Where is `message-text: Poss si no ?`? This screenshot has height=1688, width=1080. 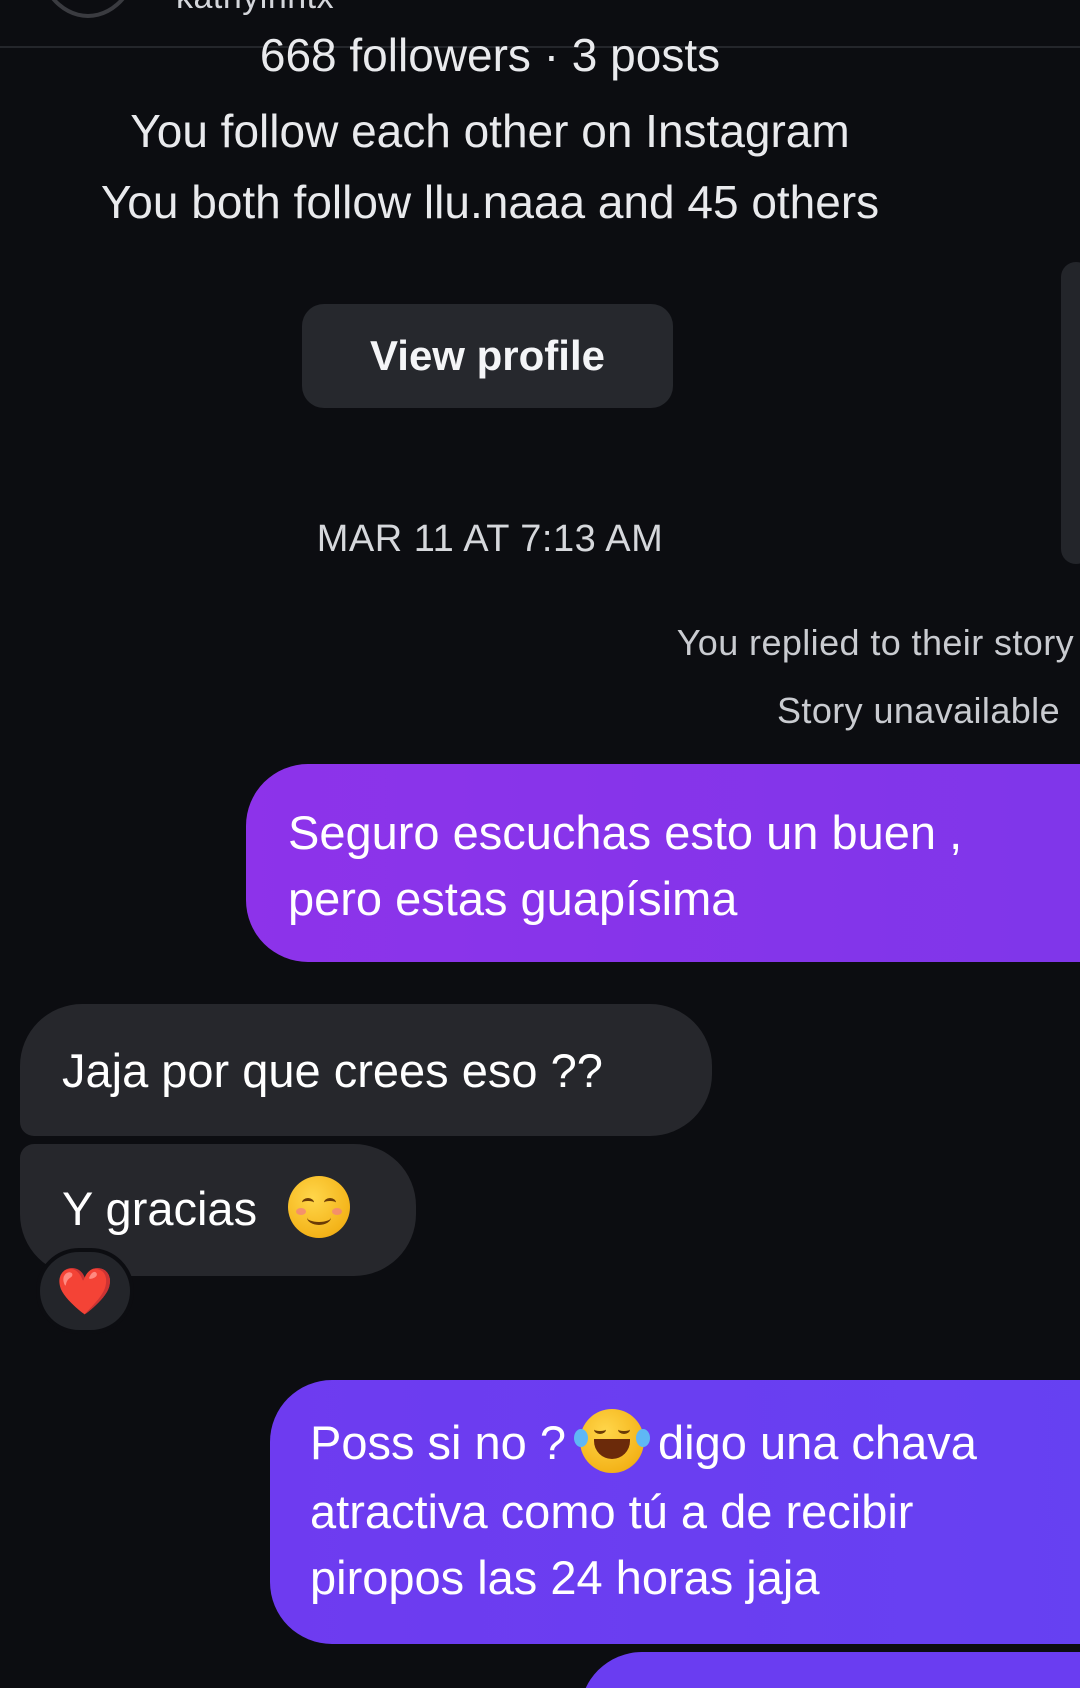
message-text: Poss si no ? is located at coordinates (438, 1442).